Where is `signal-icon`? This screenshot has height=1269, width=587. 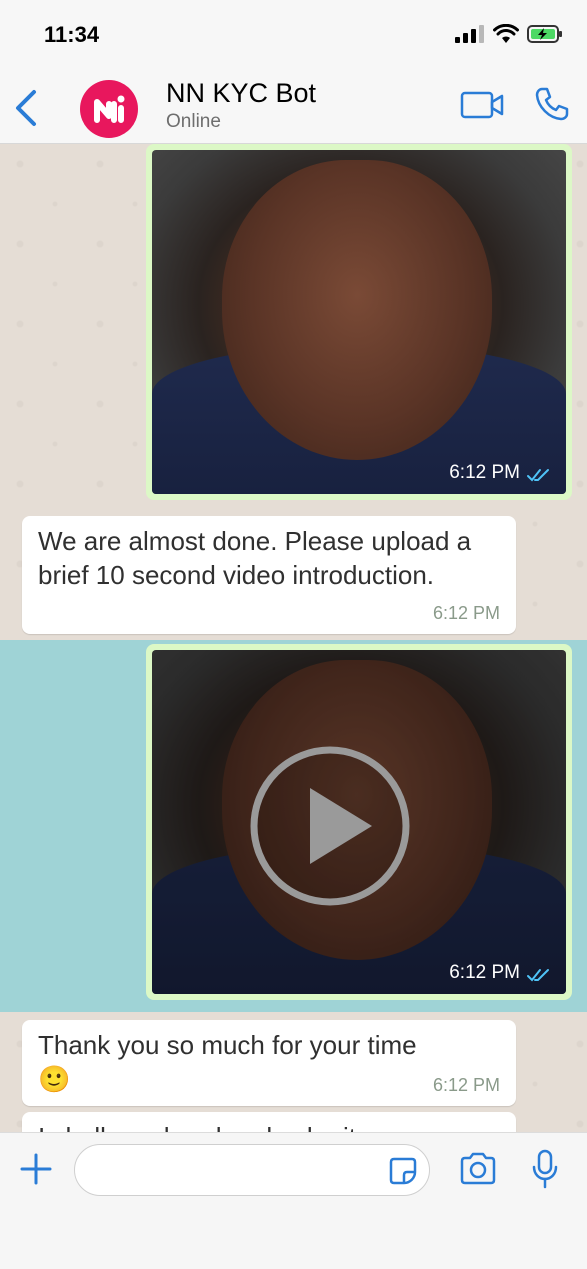
signal-icon is located at coordinates (469, 34).